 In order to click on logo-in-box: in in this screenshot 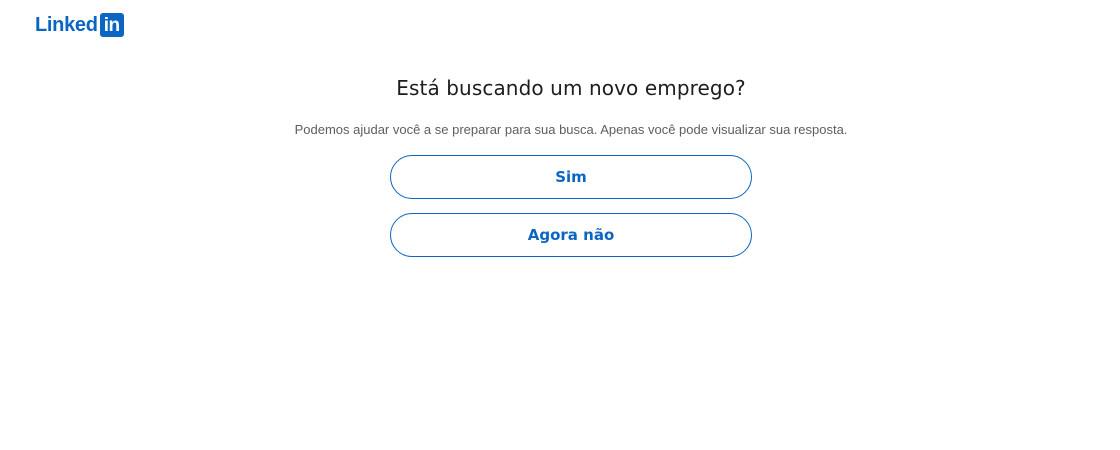, I will do `click(111, 25)`.